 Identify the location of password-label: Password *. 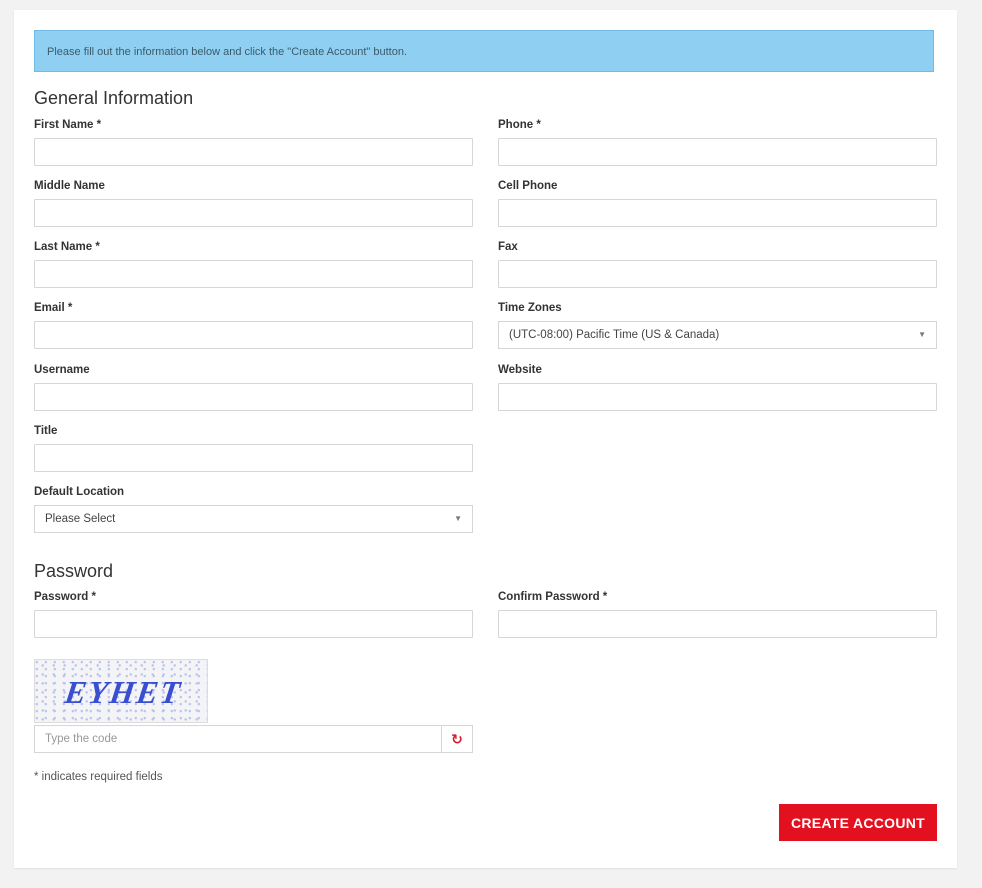
(65, 597).